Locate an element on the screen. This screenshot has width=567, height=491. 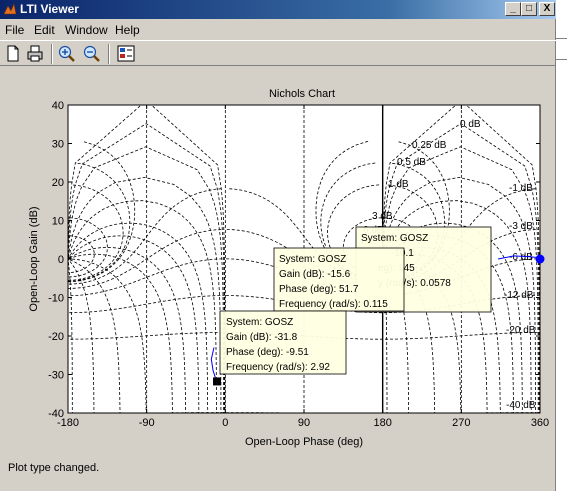
toolbar is located at coordinates (278, 53).